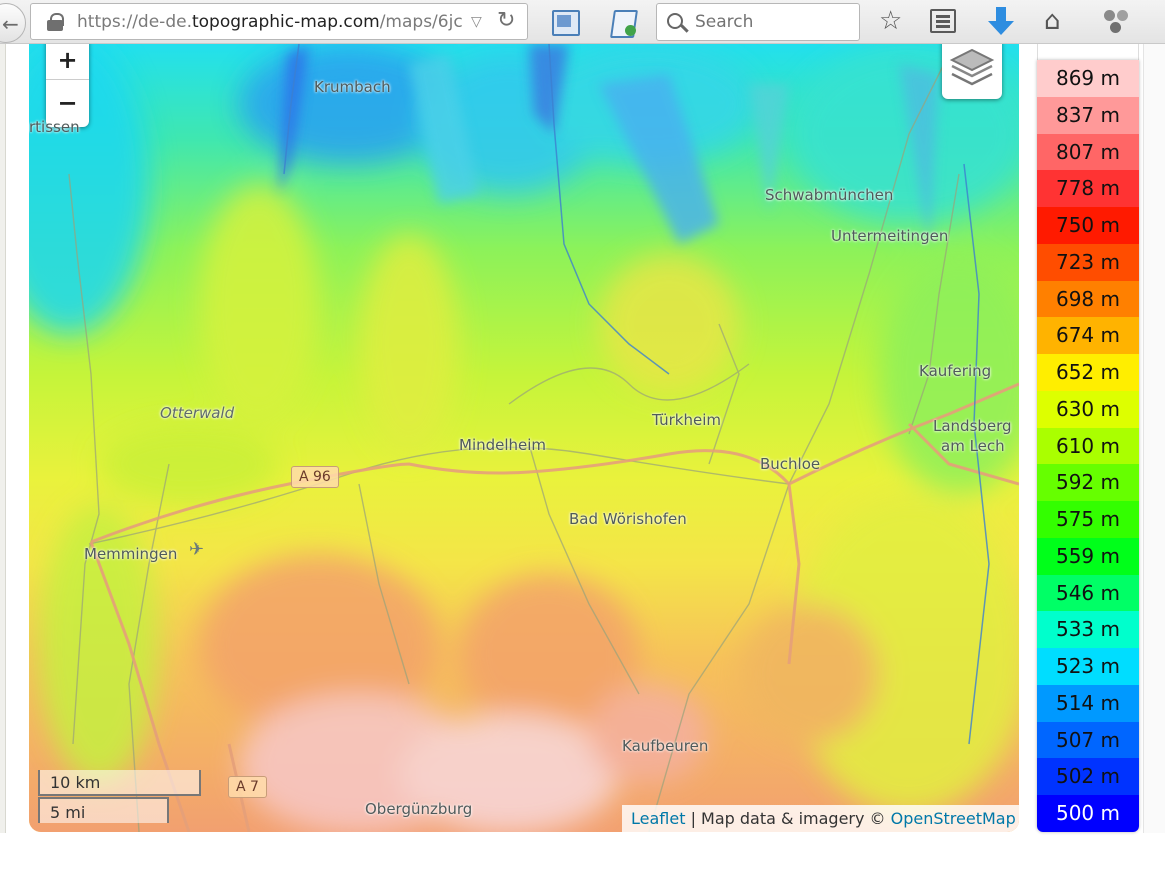 Image resolution: width=1165 pixels, height=869 pixels. What do you see at coordinates (770, 22) in the screenshot?
I see `search-input` at bounding box center [770, 22].